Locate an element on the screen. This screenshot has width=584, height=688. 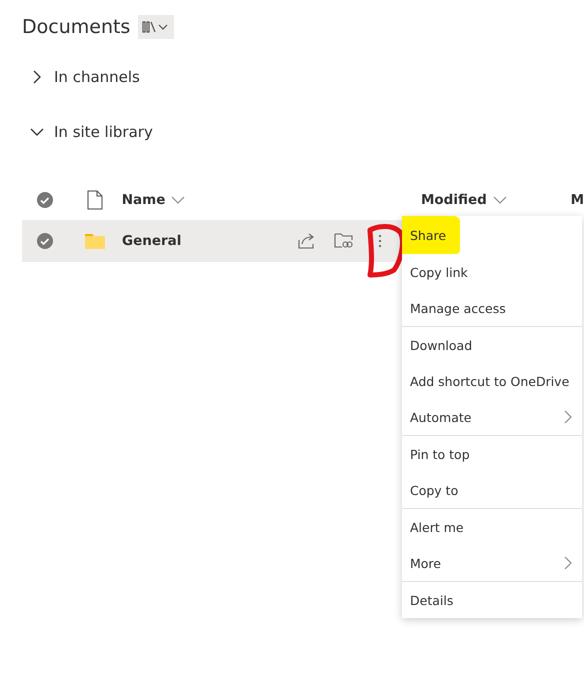
folder-name: General is located at coordinates (210, 241).